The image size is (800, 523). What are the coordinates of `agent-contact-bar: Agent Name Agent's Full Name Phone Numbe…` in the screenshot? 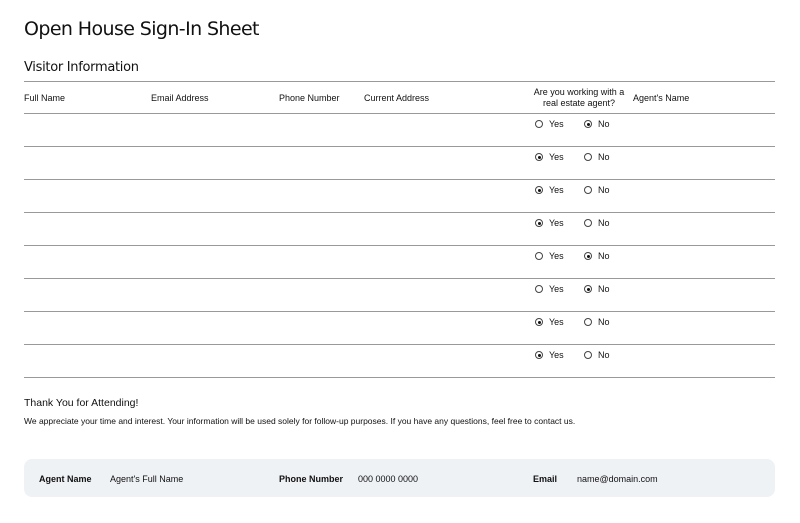 It's located at (399, 478).